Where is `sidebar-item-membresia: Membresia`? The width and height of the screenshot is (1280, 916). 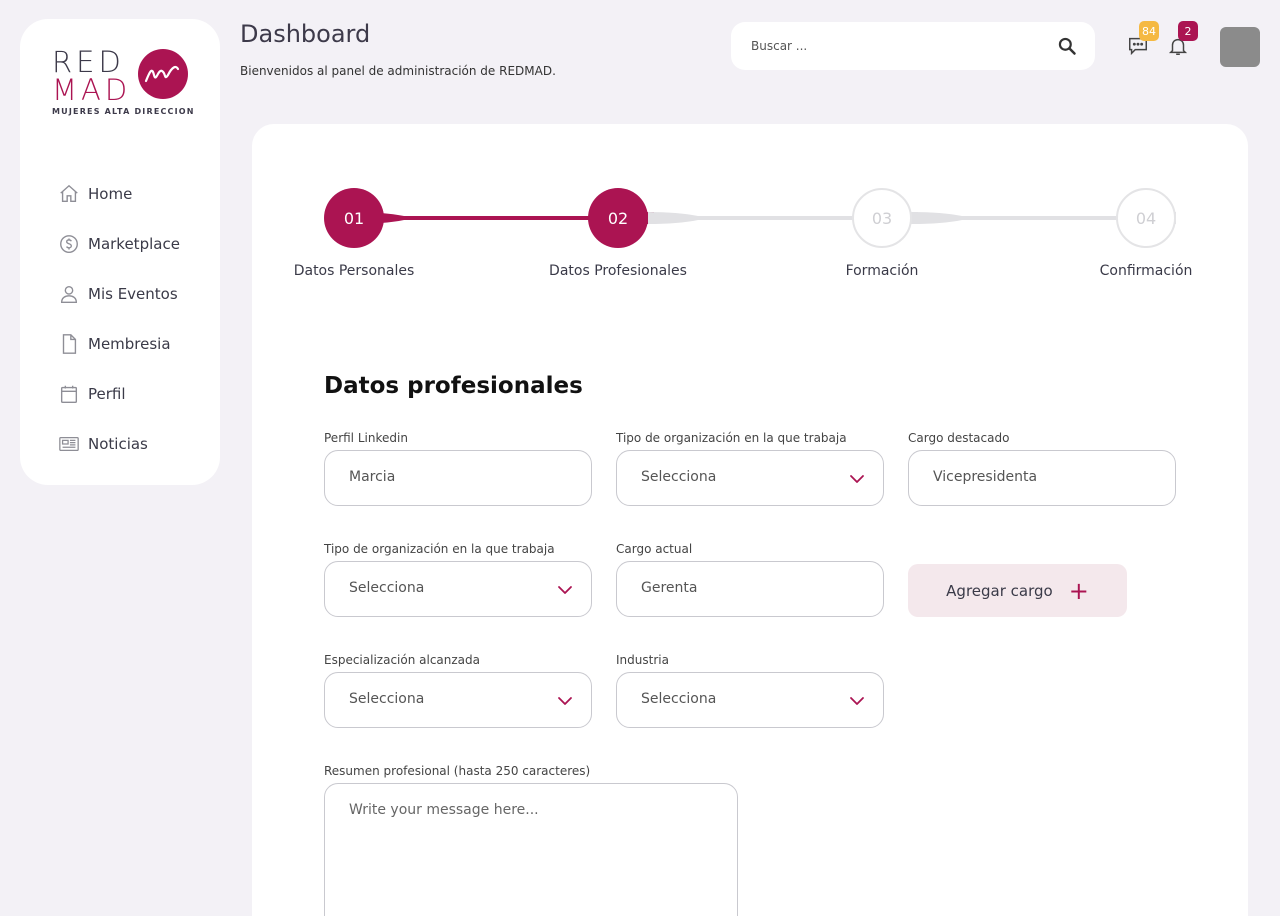 sidebar-item-membresia: Membresia is located at coordinates (119, 344).